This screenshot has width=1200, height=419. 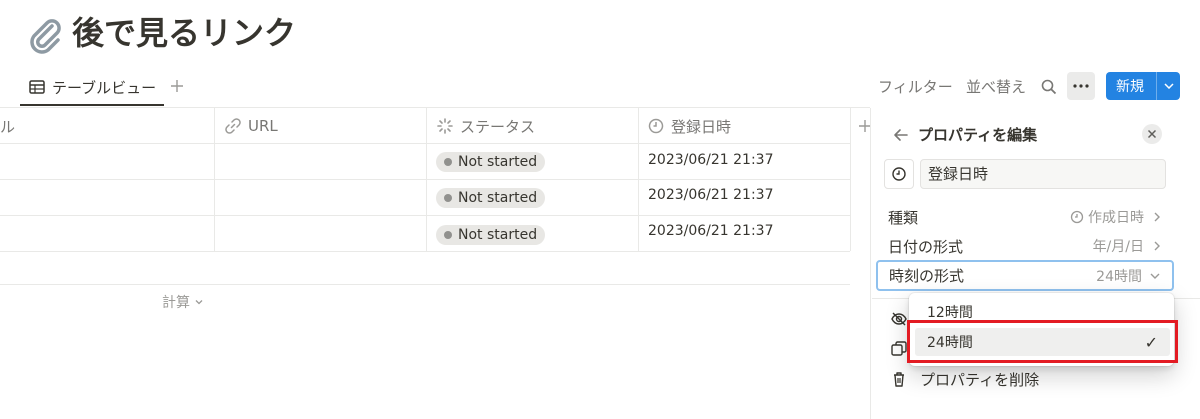 What do you see at coordinates (927, 276) in the screenshot?
I see `row-label: 時刻の形式` at bounding box center [927, 276].